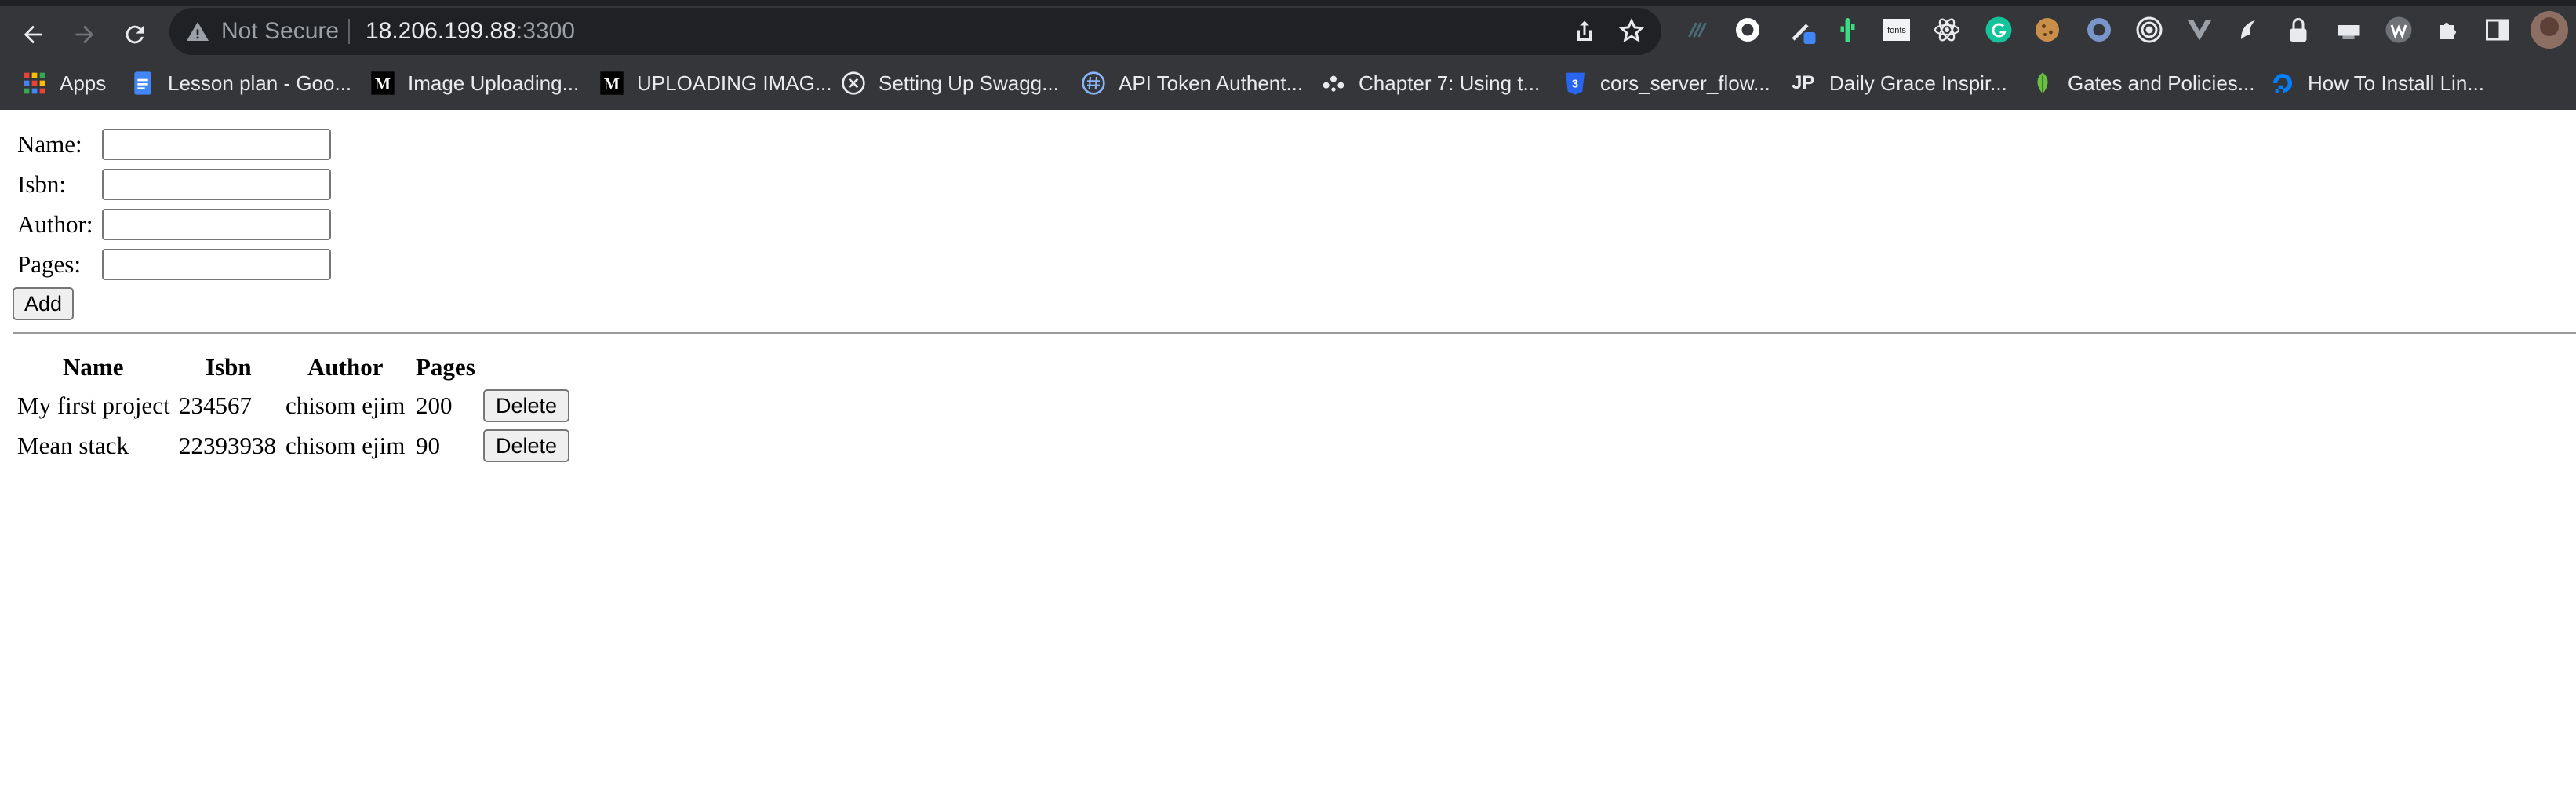 The width and height of the screenshot is (2576, 788). I want to click on dots-icon, so click(1333, 83).